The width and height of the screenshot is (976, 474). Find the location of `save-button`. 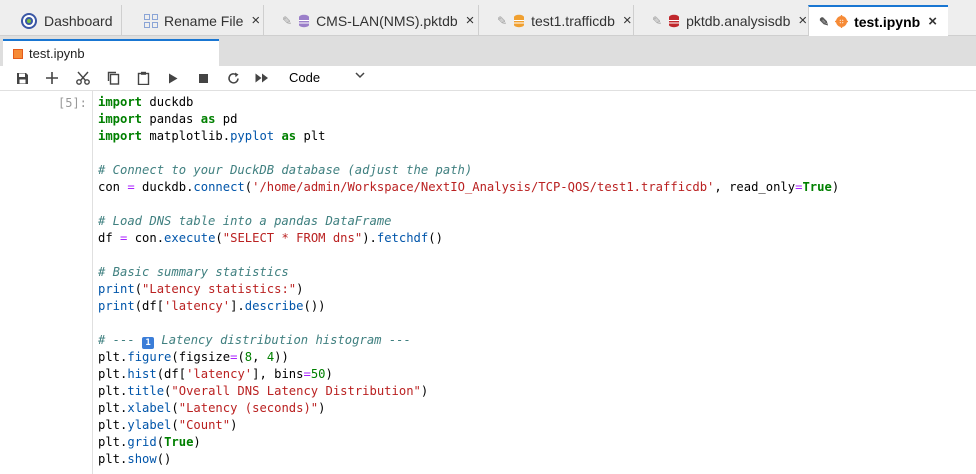

save-button is located at coordinates (22, 78).